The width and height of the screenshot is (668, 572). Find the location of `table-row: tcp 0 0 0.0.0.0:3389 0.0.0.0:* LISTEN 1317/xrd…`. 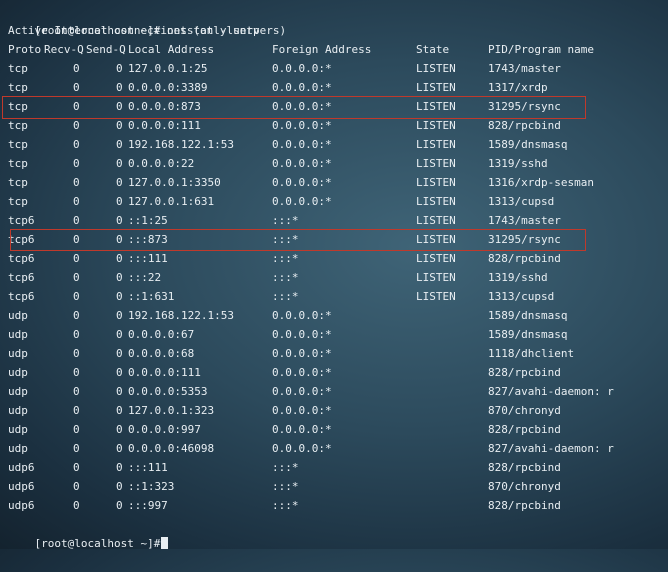

table-row: tcp 0 0 0.0.0.0:3389 0.0.0.0:* LISTEN 1317/xrd… is located at coordinates (334, 87).